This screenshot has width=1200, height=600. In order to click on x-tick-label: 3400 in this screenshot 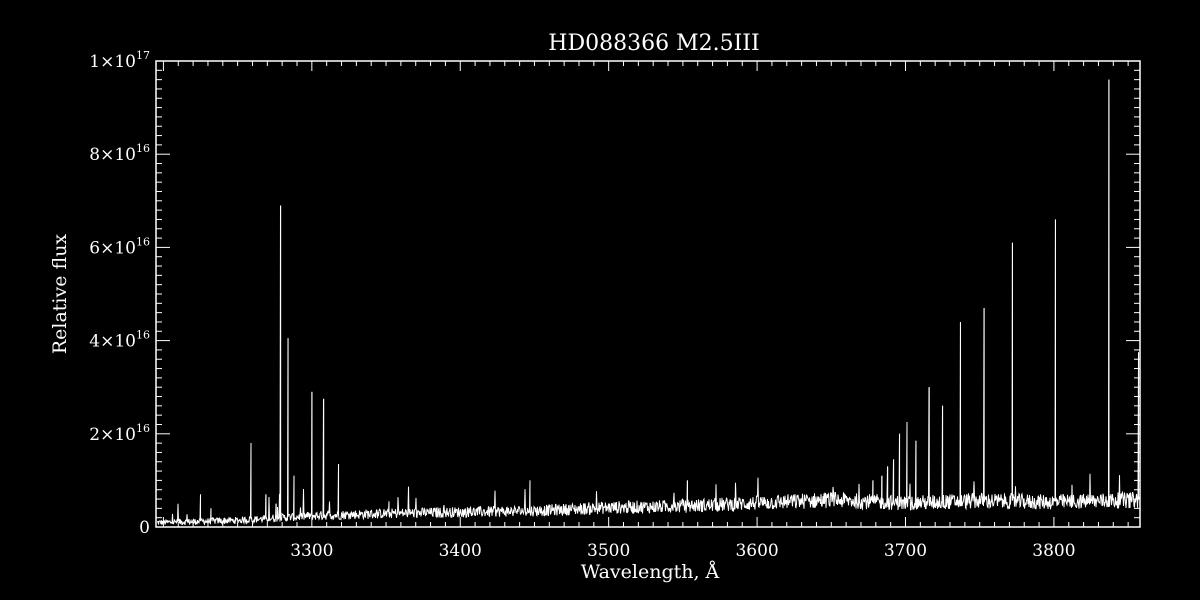, I will do `click(460, 551)`.